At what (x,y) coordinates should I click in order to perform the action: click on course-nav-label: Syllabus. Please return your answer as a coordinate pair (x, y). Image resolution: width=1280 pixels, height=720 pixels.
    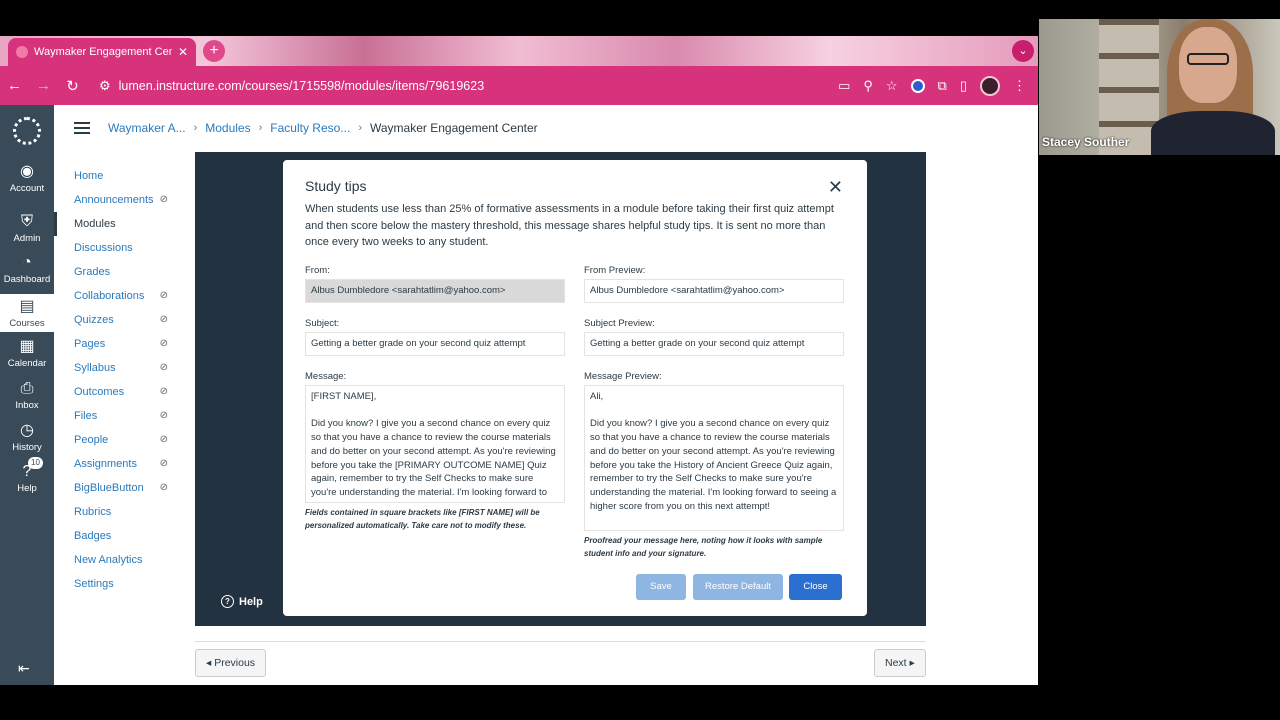
    Looking at the image, I should click on (95, 368).